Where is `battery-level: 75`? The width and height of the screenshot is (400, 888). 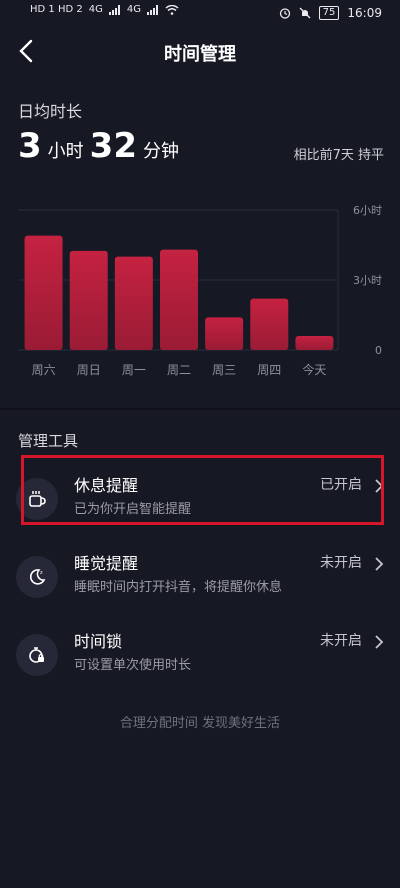
battery-level: 75 is located at coordinates (329, 13).